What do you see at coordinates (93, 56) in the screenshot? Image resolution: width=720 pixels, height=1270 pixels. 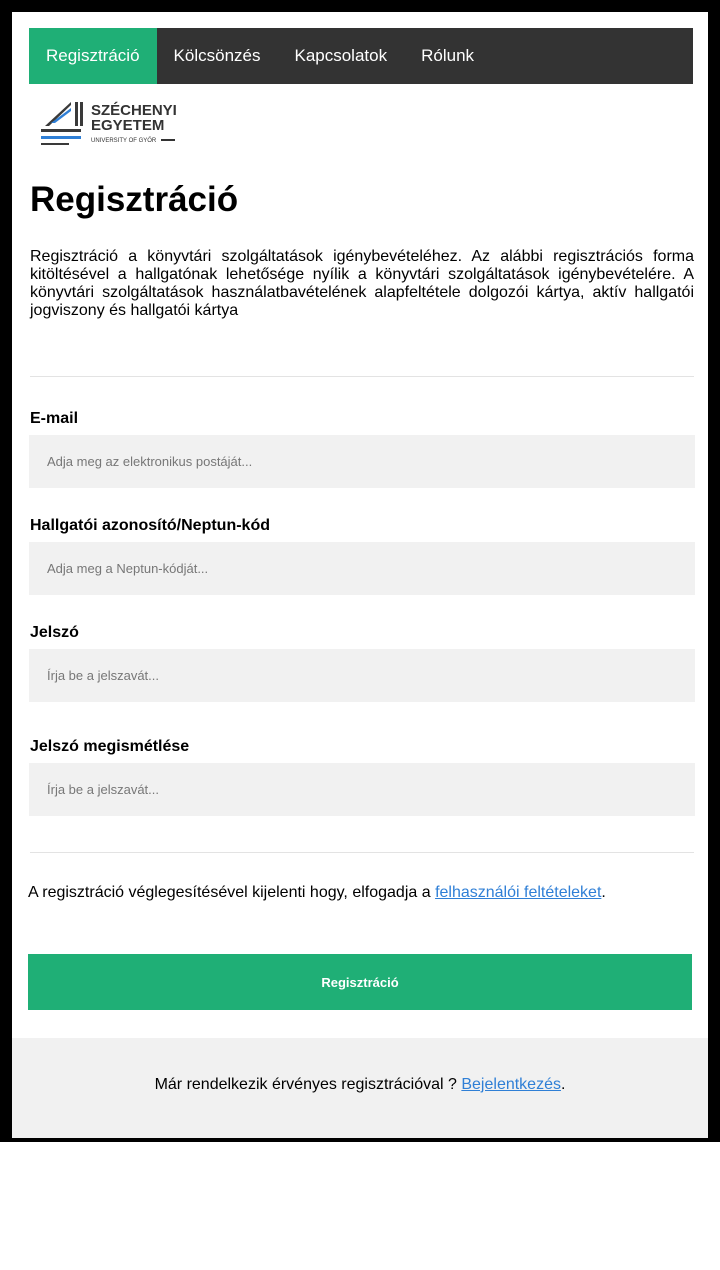 I see `nav-item-registration: Regisztráció` at bounding box center [93, 56].